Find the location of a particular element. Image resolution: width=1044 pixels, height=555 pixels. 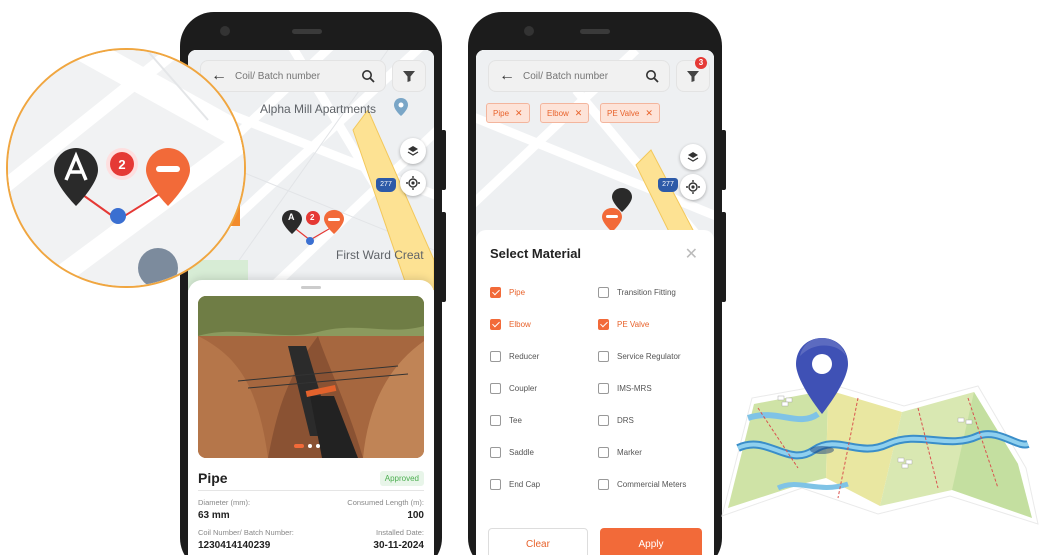

consumed-length-value: 100 is located at coordinates (415, 515).